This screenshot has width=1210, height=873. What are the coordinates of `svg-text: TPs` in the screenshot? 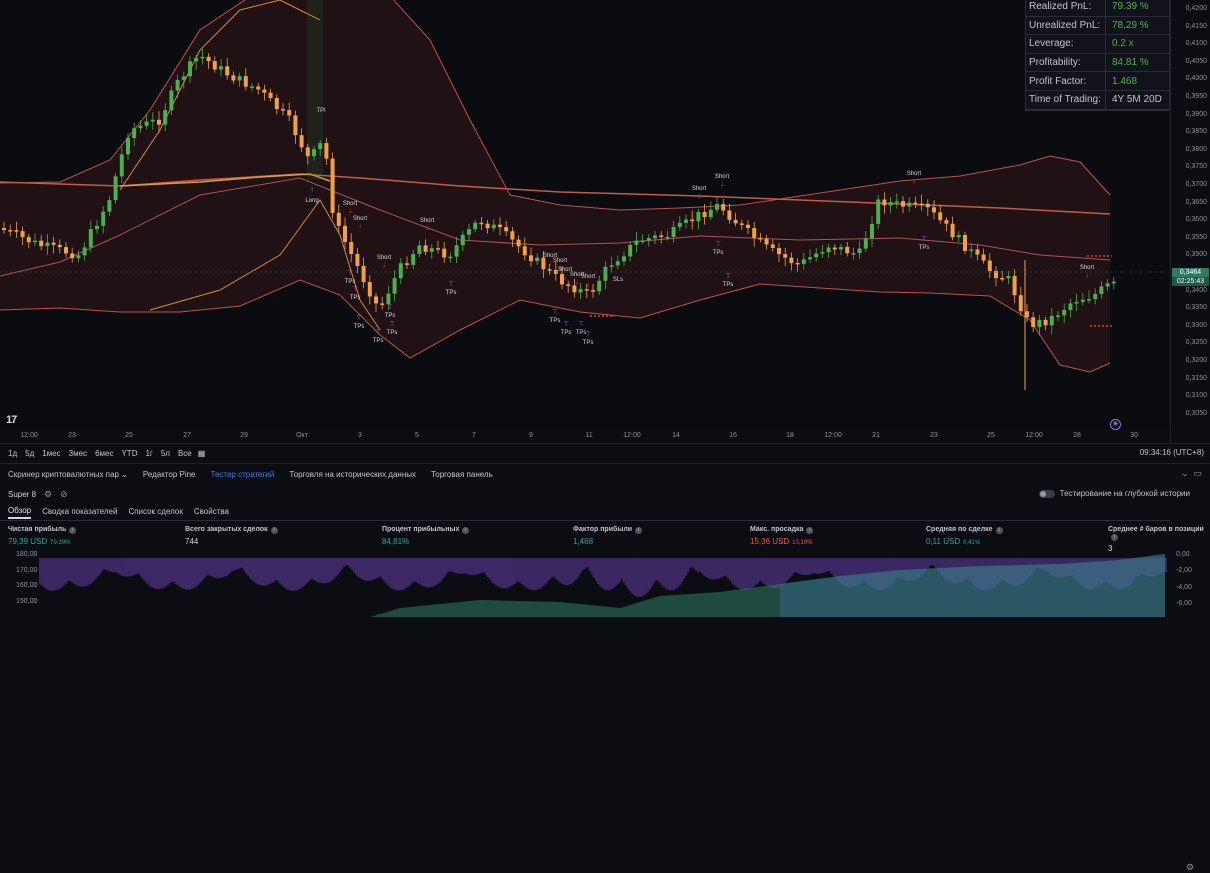 It's located at (718, 253).